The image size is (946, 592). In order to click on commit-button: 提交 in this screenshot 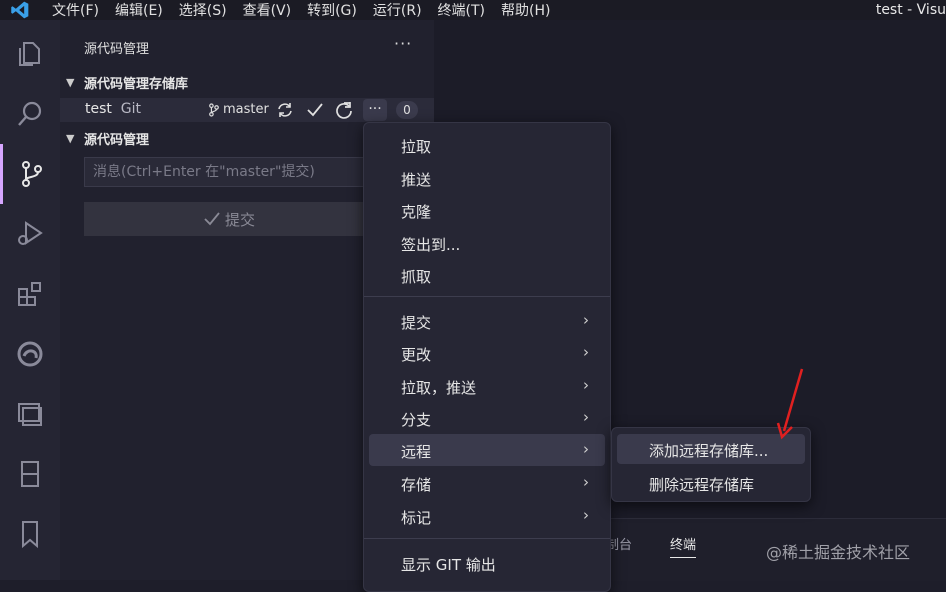, I will do `click(229, 219)`.